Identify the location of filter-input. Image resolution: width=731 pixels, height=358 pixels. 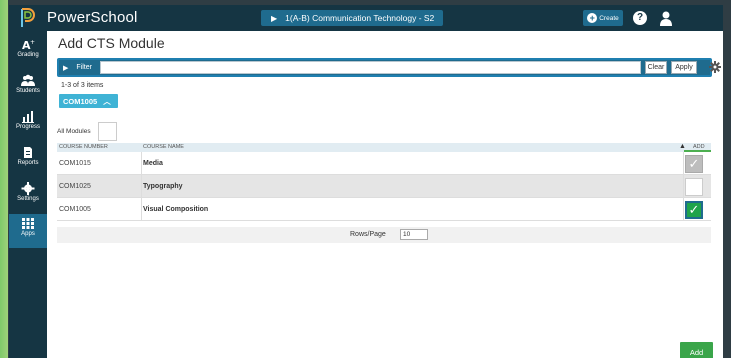
(370, 67).